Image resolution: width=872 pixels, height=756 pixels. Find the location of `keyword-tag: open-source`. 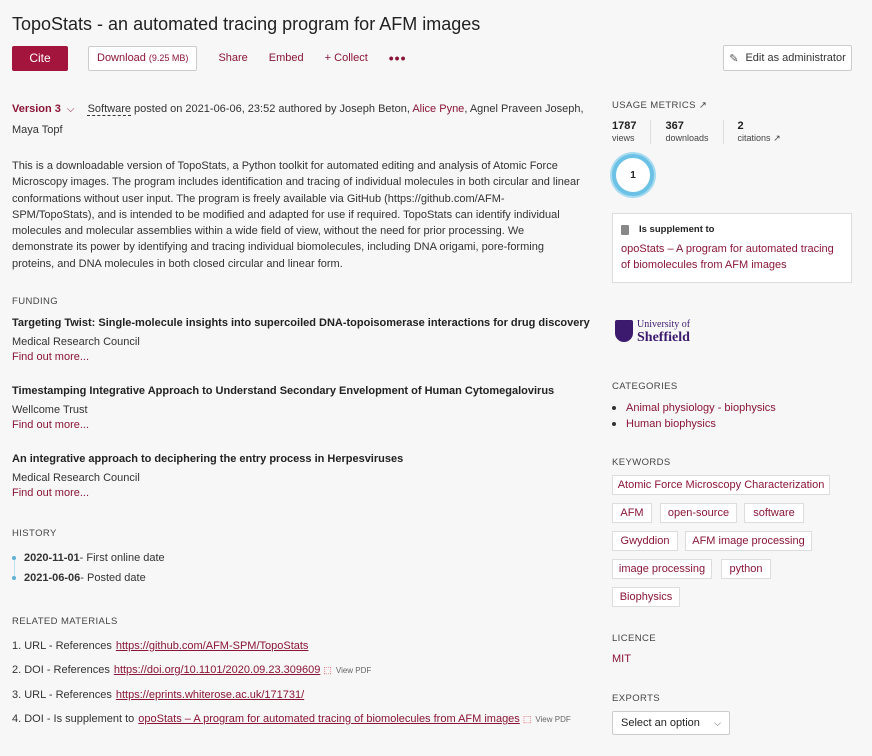

keyword-tag: open-source is located at coordinates (698, 513).